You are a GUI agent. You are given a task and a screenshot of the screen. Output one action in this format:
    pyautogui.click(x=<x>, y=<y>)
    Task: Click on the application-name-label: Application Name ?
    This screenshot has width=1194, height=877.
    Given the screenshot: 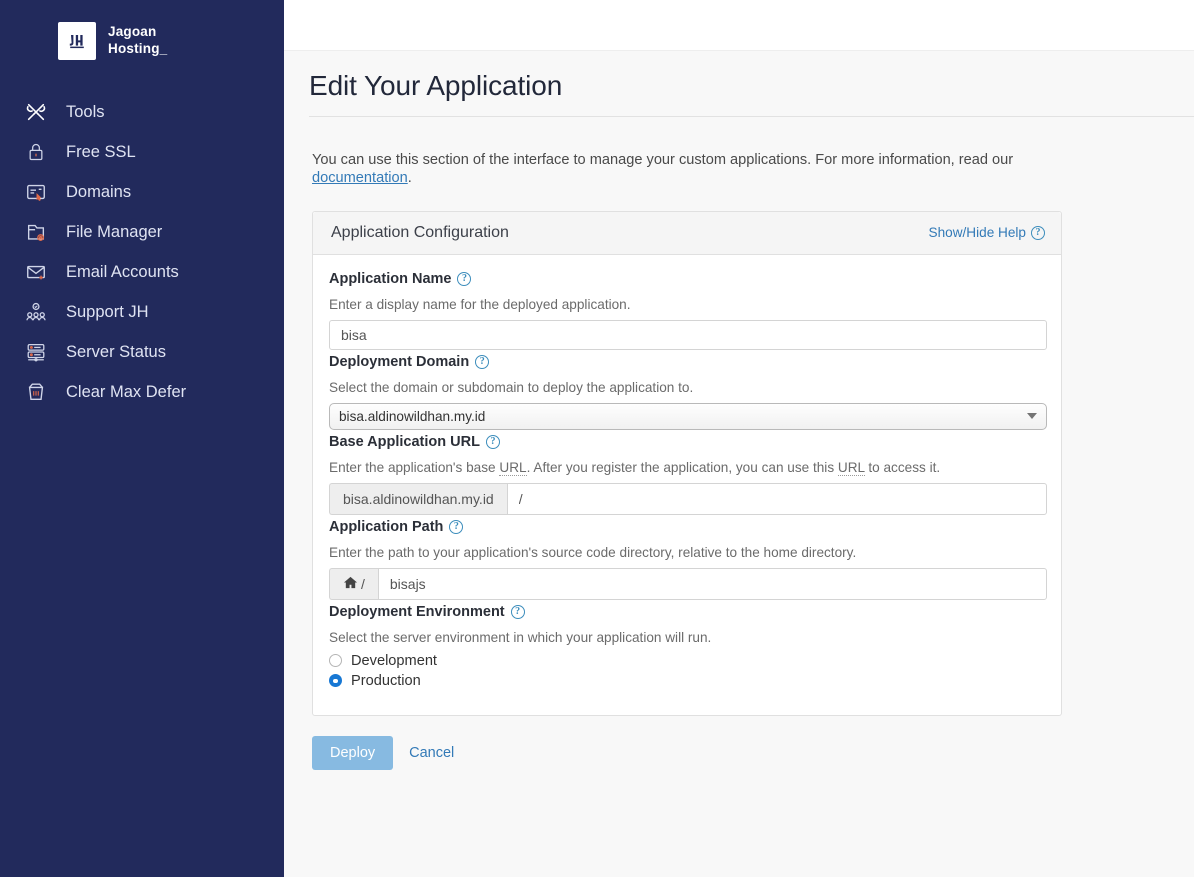 What is the action you would take?
    pyautogui.click(x=687, y=279)
    